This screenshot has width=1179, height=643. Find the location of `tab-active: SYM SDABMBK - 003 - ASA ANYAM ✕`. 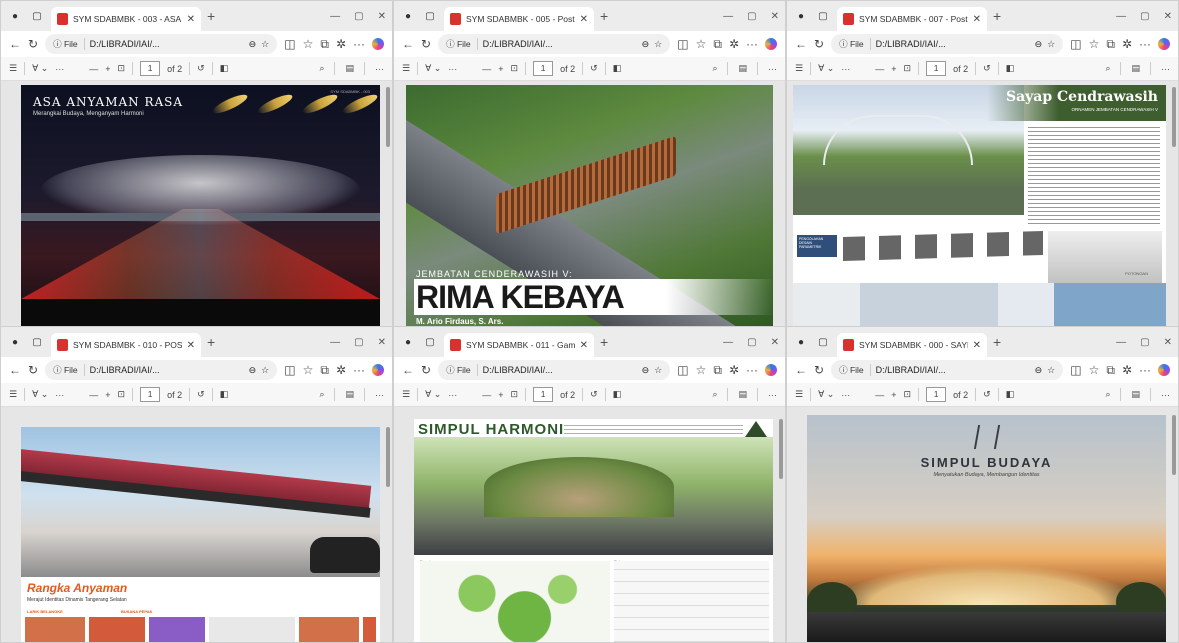

tab-active: SYM SDABMBK - 003 - ASA ANYAM ✕ is located at coordinates (126, 19).